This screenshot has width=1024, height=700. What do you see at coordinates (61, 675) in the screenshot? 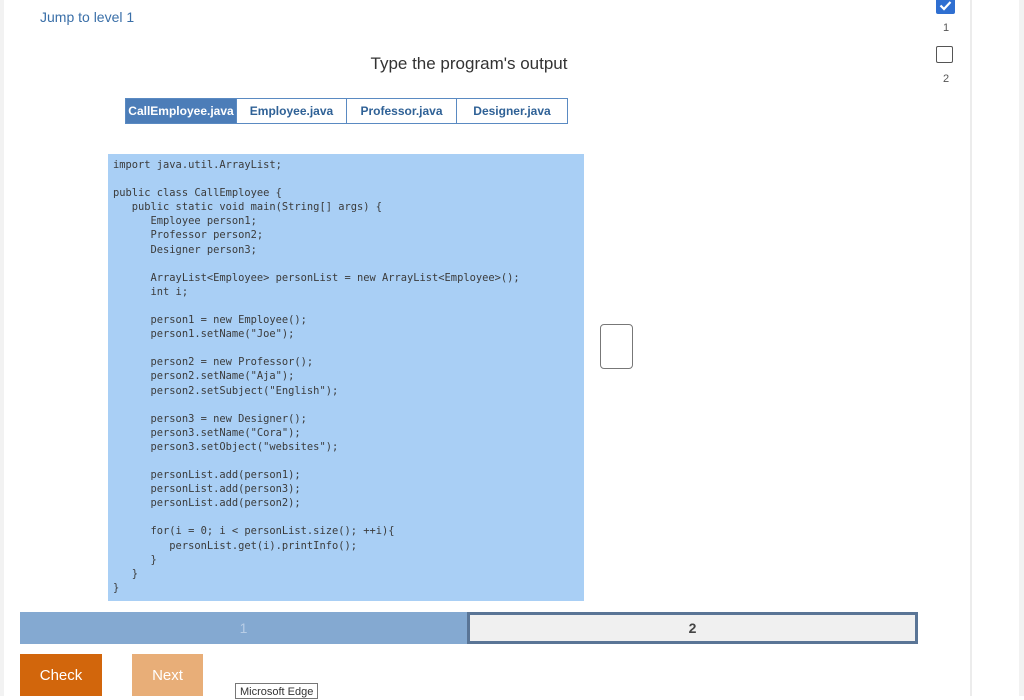
I see `check-button: Check` at bounding box center [61, 675].